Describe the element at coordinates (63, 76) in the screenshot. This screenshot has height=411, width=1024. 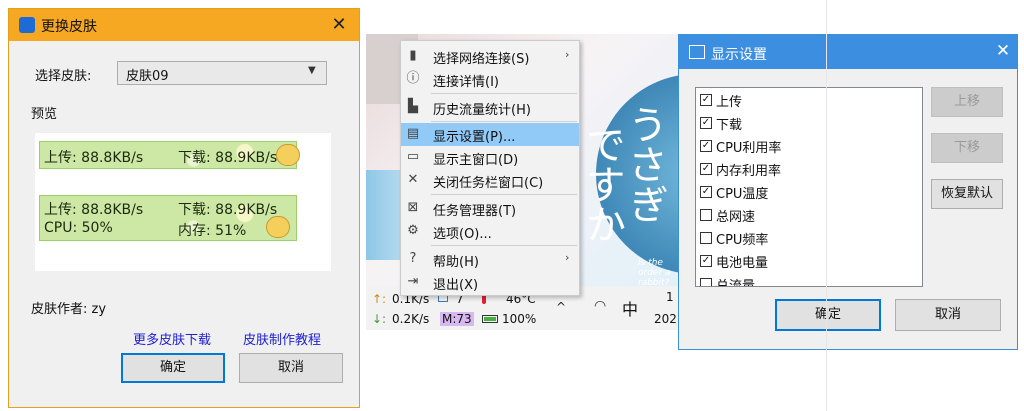
I see `skin-select-label: 选择皮肤:` at that location.